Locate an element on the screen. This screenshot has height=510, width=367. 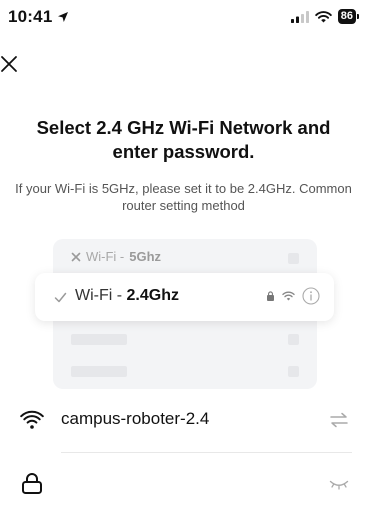
location-arrow-icon is located at coordinates (63, 17).